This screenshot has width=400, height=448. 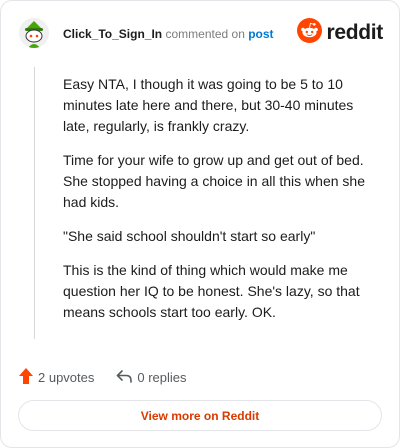 I want to click on reply-button: 0 replies, so click(x=151, y=377).